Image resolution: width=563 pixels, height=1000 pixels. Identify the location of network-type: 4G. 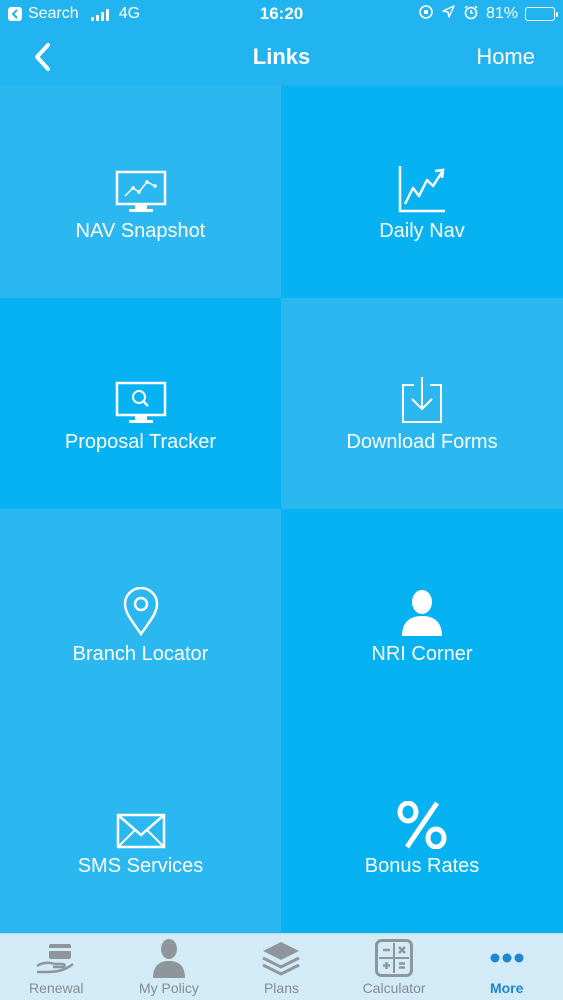
(129, 13).